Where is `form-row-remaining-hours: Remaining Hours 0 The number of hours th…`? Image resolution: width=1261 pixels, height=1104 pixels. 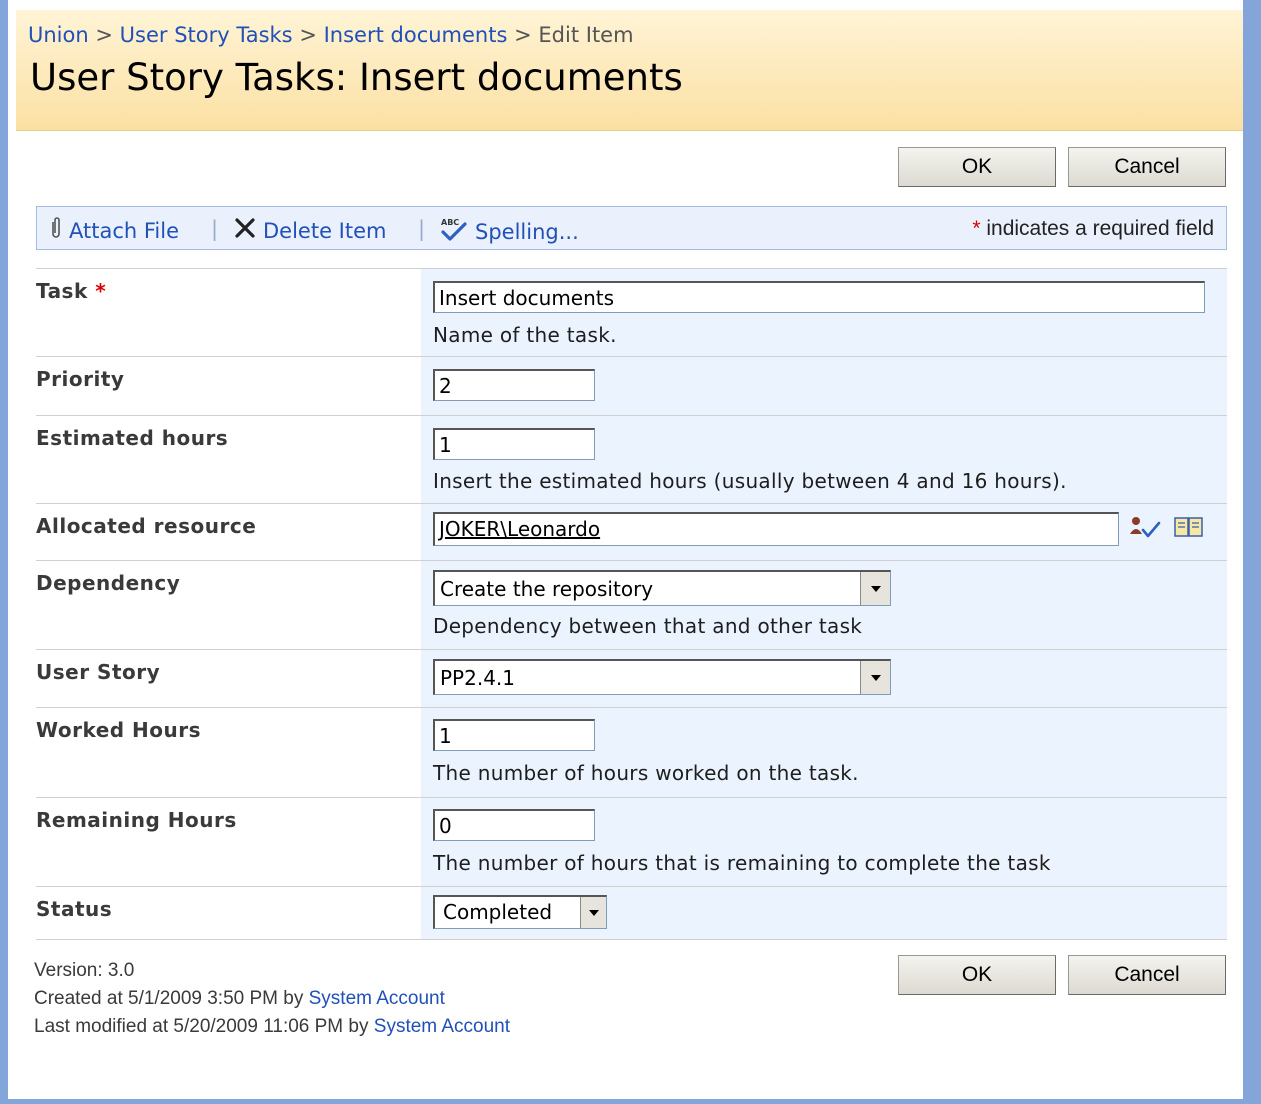 form-row-remaining-hours: Remaining Hours 0 The number of hours th… is located at coordinates (631, 842).